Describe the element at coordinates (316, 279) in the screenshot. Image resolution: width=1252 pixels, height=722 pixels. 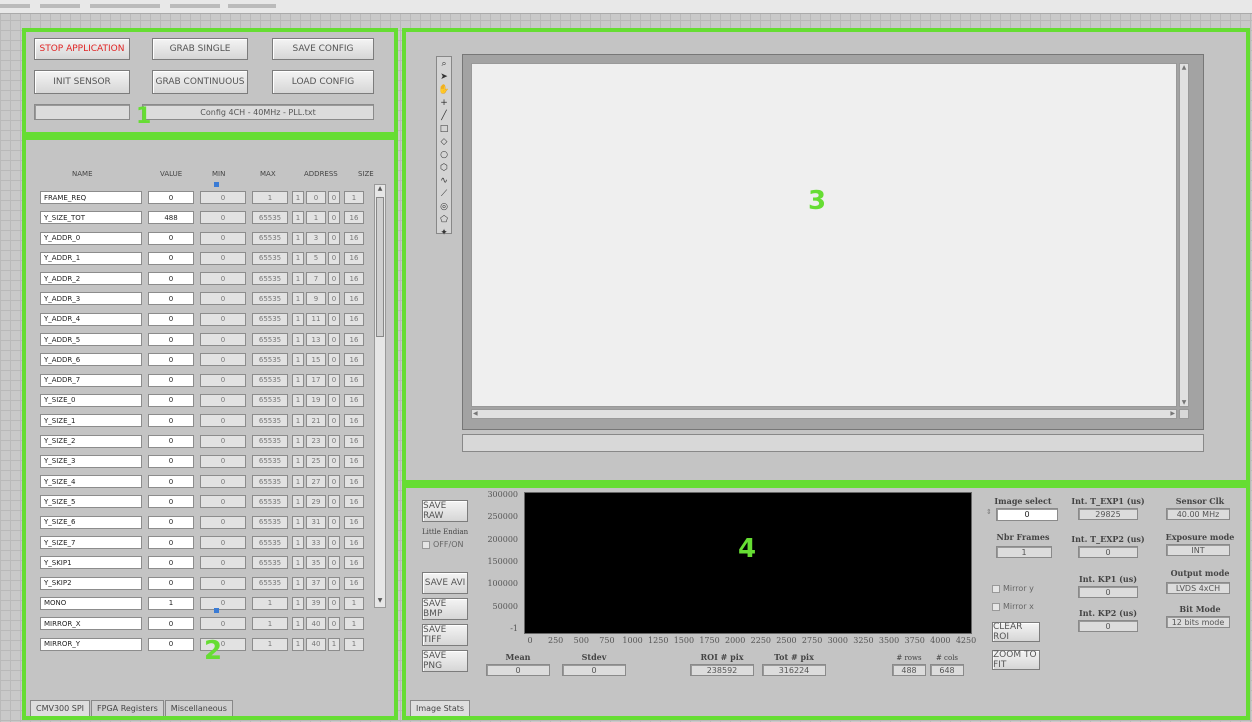
I see `register-addr: 7` at that location.